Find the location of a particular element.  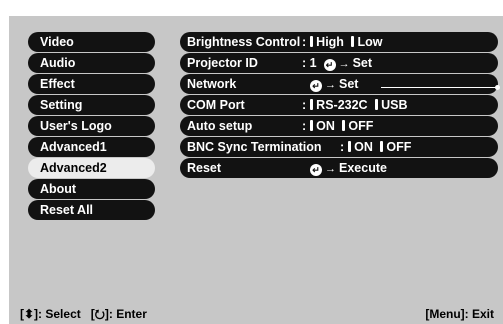

com-port-option-rs232c: RS-232C is located at coordinates (341, 105).